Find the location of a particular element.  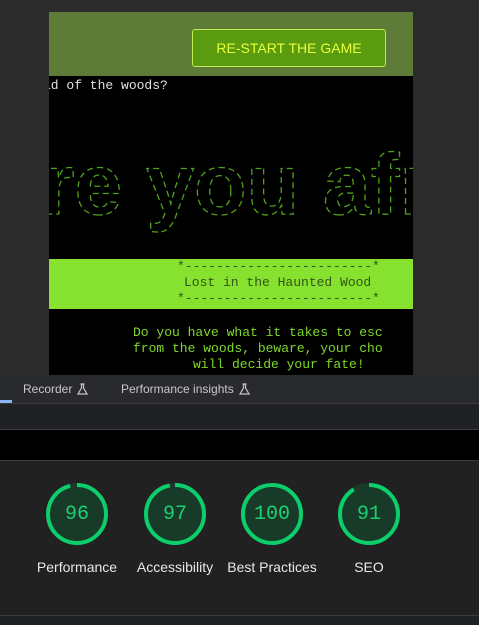

gauge-score: 91 is located at coordinates (368, 514).